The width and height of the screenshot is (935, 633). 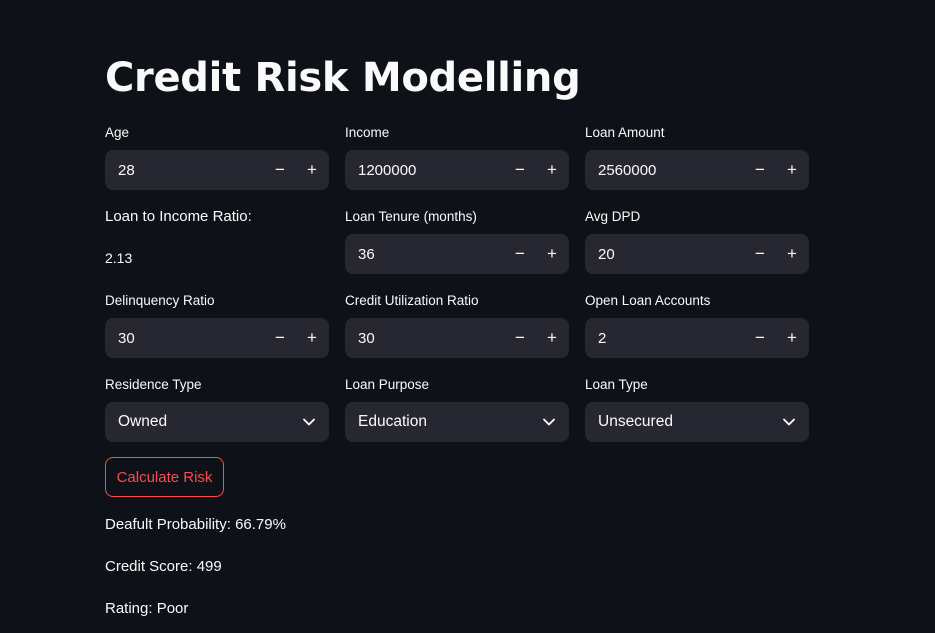 What do you see at coordinates (760, 170) in the screenshot?
I see `loan-amount-decrement-button: −` at bounding box center [760, 170].